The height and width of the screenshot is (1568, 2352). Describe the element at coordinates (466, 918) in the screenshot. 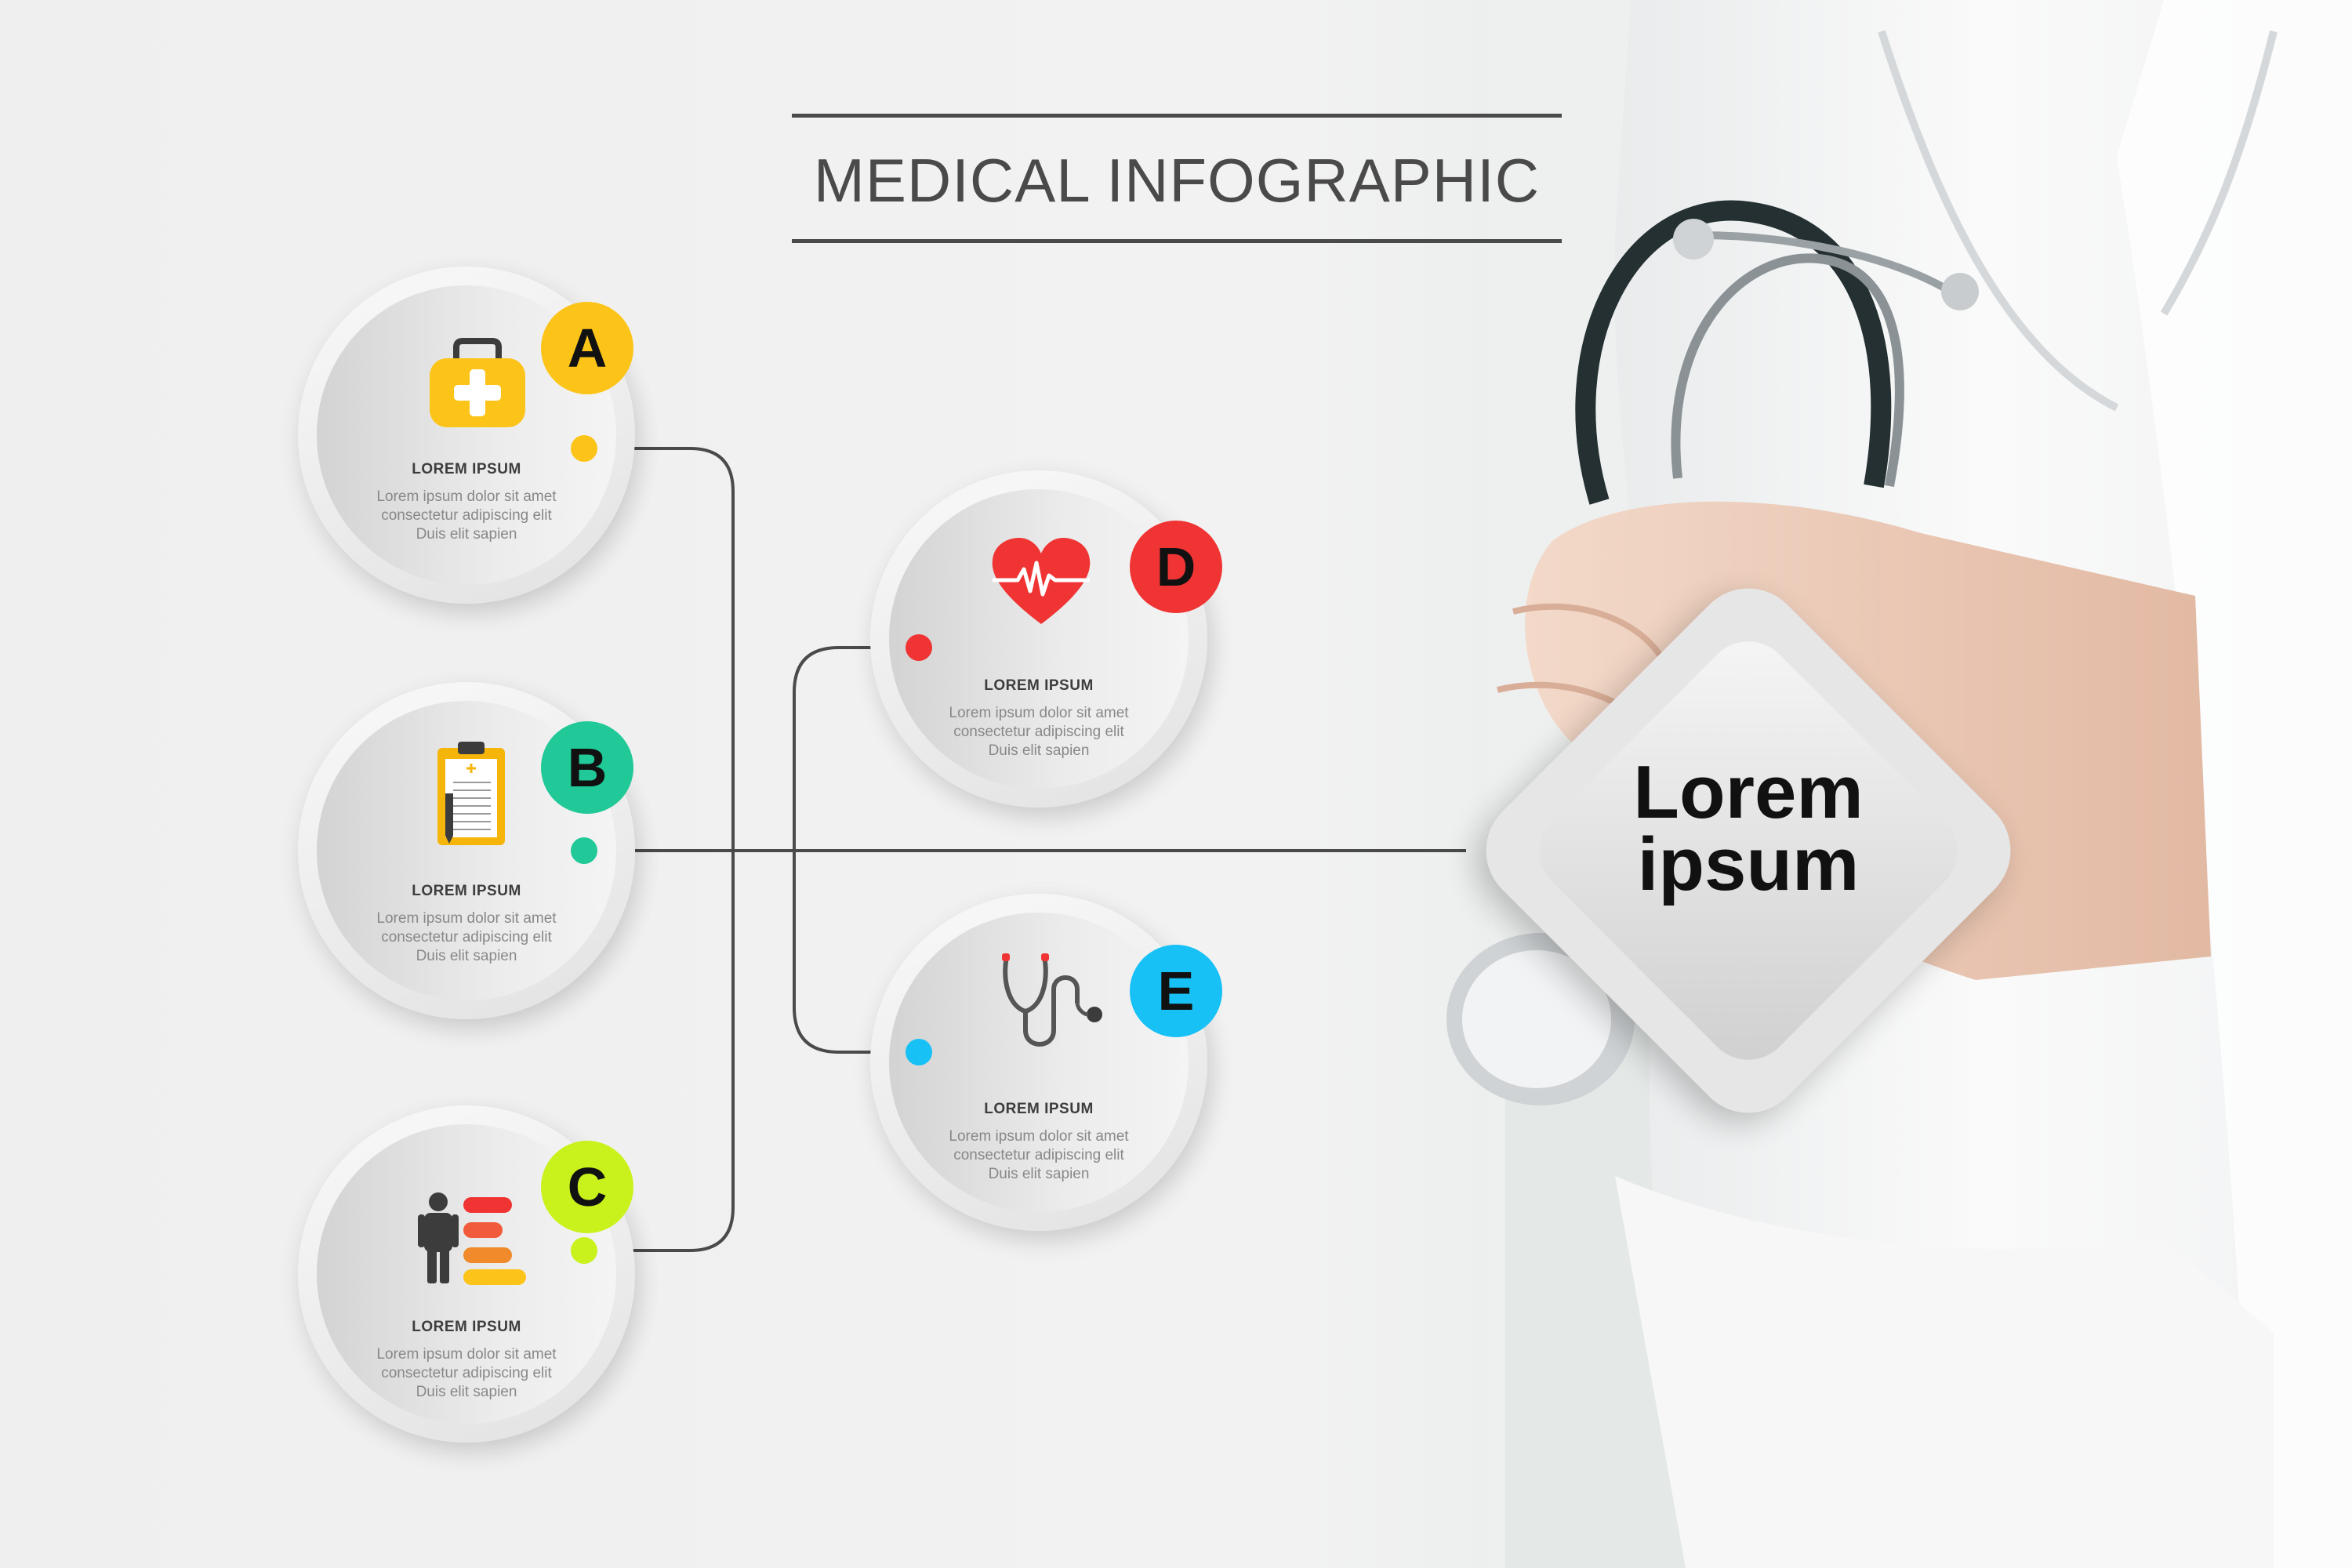

I see `node-b-text-line1: Lorem ipsum dolor sit amet` at that location.